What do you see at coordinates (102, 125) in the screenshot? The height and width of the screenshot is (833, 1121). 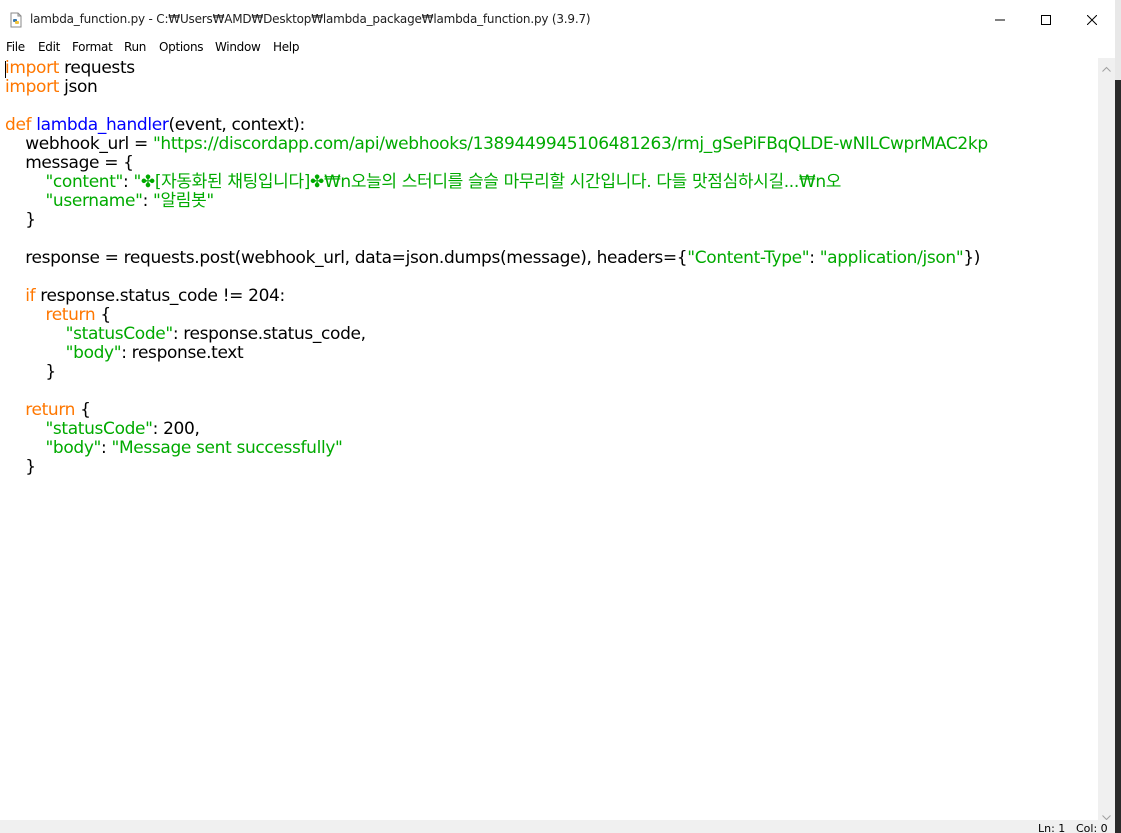 I see `function-name: lambda_handler` at bounding box center [102, 125].